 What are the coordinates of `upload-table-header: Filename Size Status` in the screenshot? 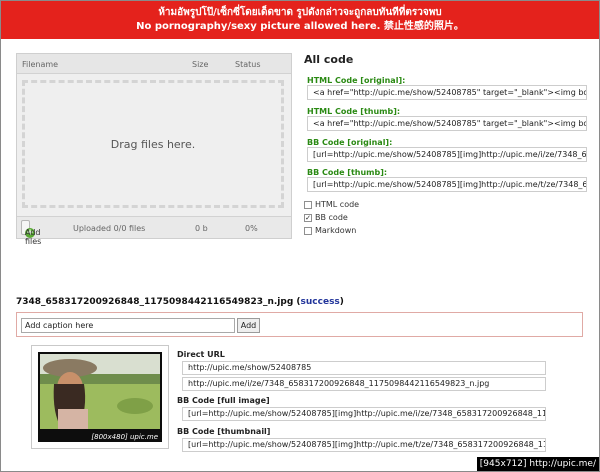 It's located at (154, 64).